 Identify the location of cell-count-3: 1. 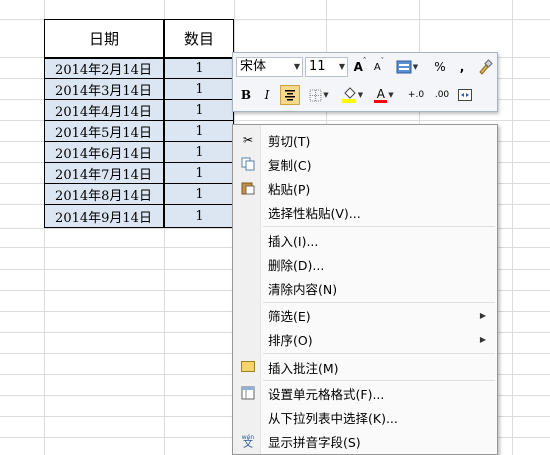
(199, 110).